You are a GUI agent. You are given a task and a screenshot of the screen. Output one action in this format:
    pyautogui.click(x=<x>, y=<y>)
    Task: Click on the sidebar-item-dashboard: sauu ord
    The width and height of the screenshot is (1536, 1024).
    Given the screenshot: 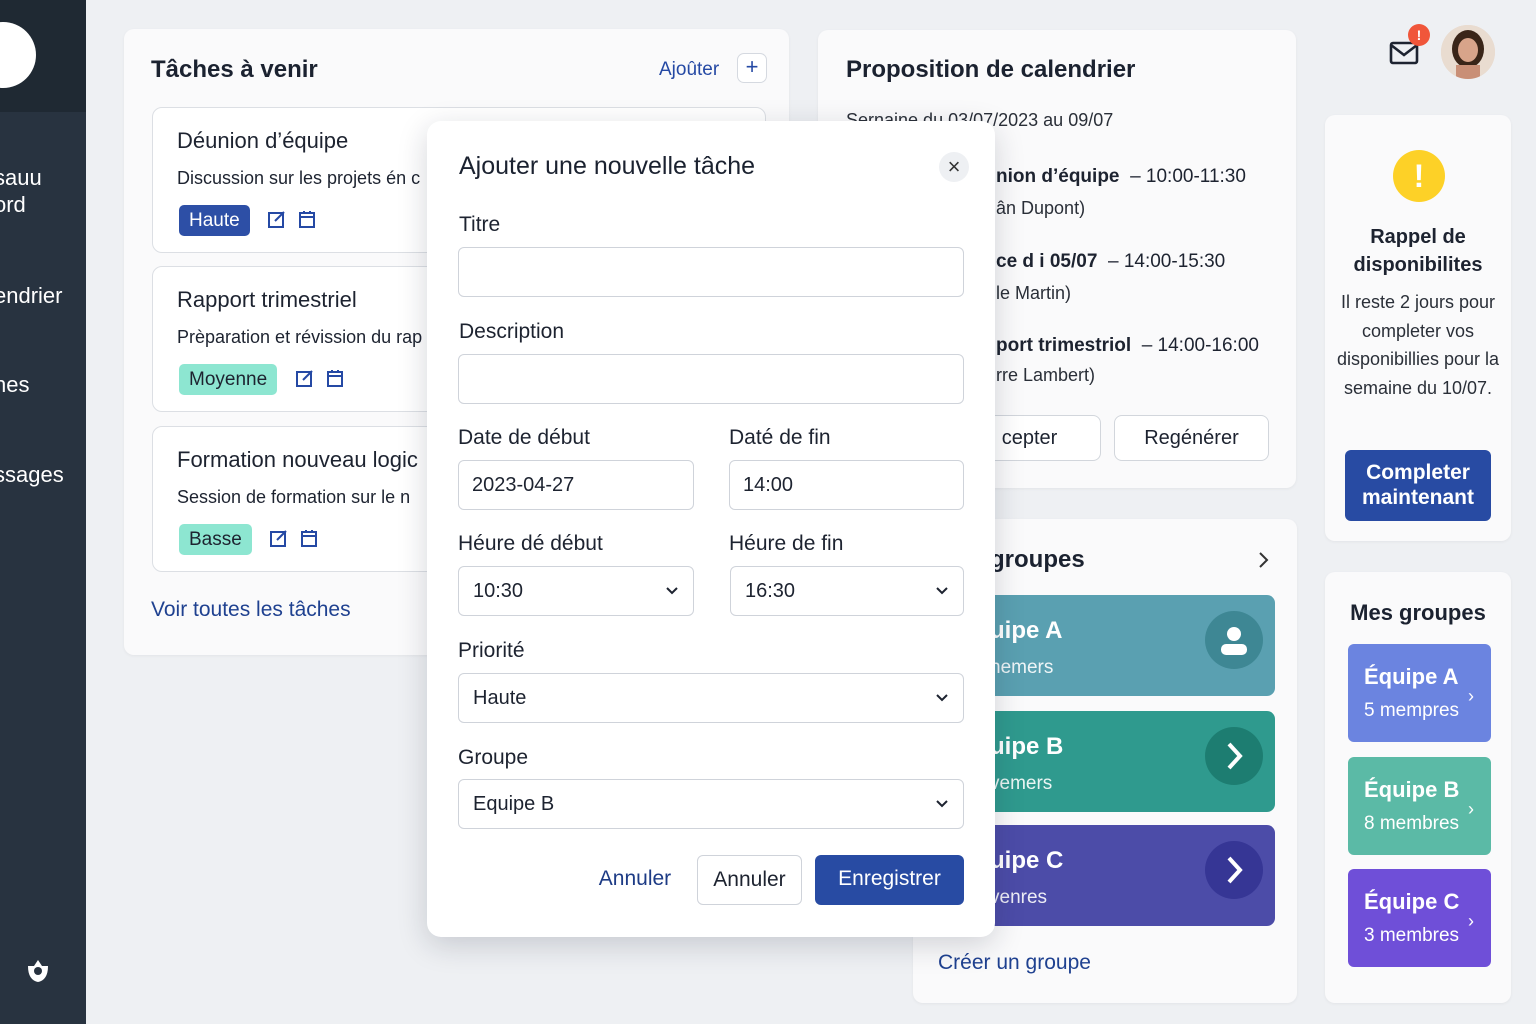 What is the action you would take?
    pyautogui.click(x=21, y=191)
    